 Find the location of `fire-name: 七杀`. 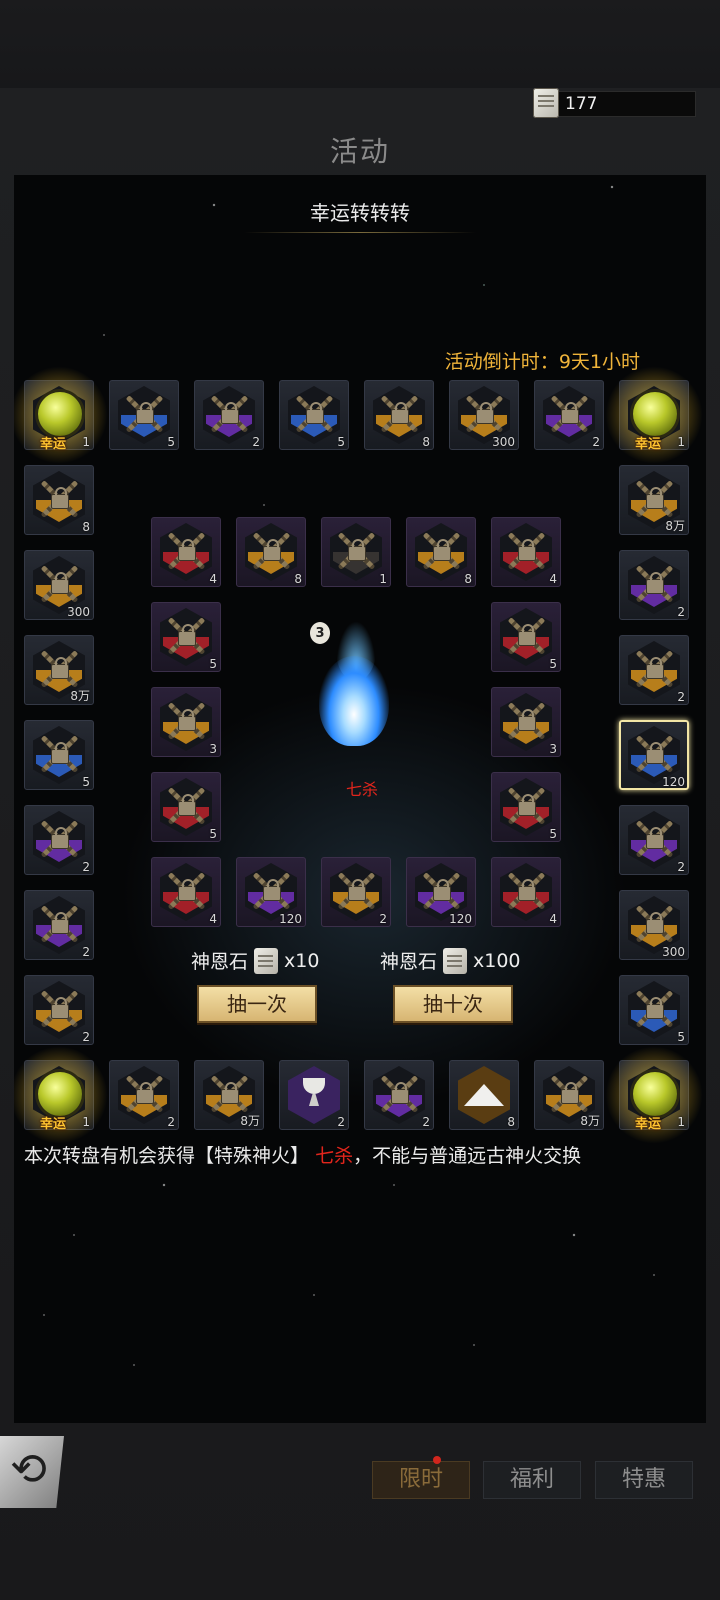

fire-name: 七杀 is located at coordinates (361, 789).